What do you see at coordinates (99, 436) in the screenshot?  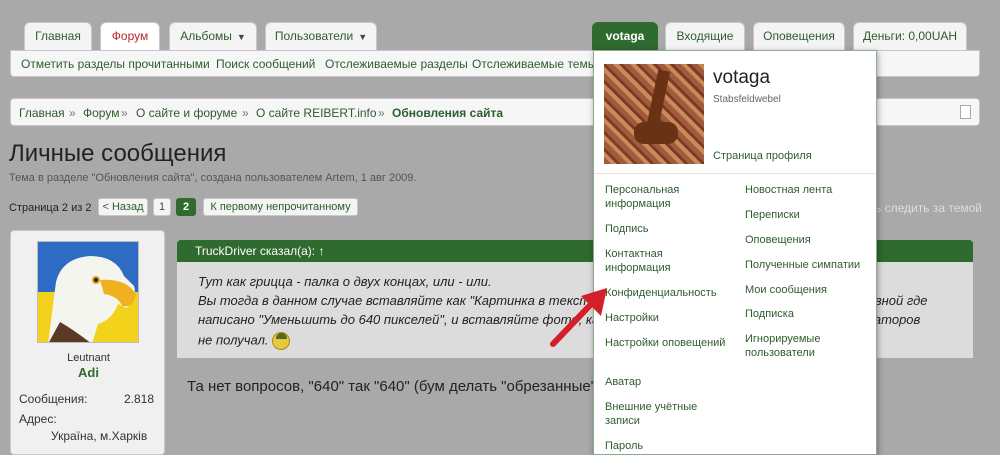 I see `address-value: Україна, м.Харків` at bounding box center [99, 436].